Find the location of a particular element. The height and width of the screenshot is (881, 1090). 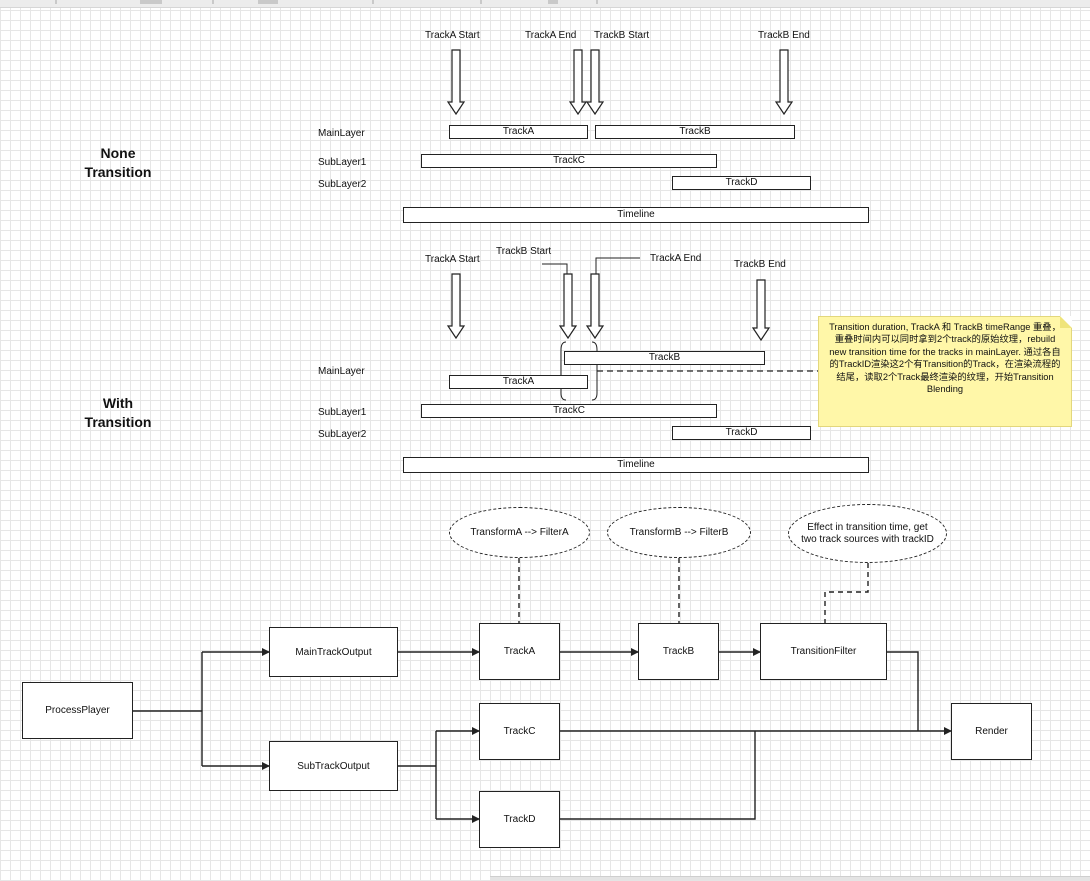

effect-label: TransformB --> FilterB is located at coordinates (679, 532).